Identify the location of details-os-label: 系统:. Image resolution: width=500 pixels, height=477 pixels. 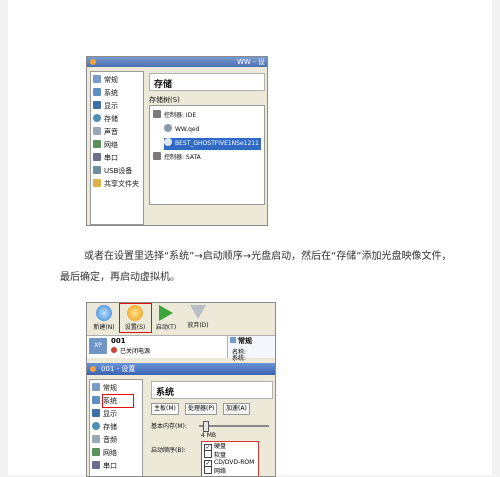
(239, 358).